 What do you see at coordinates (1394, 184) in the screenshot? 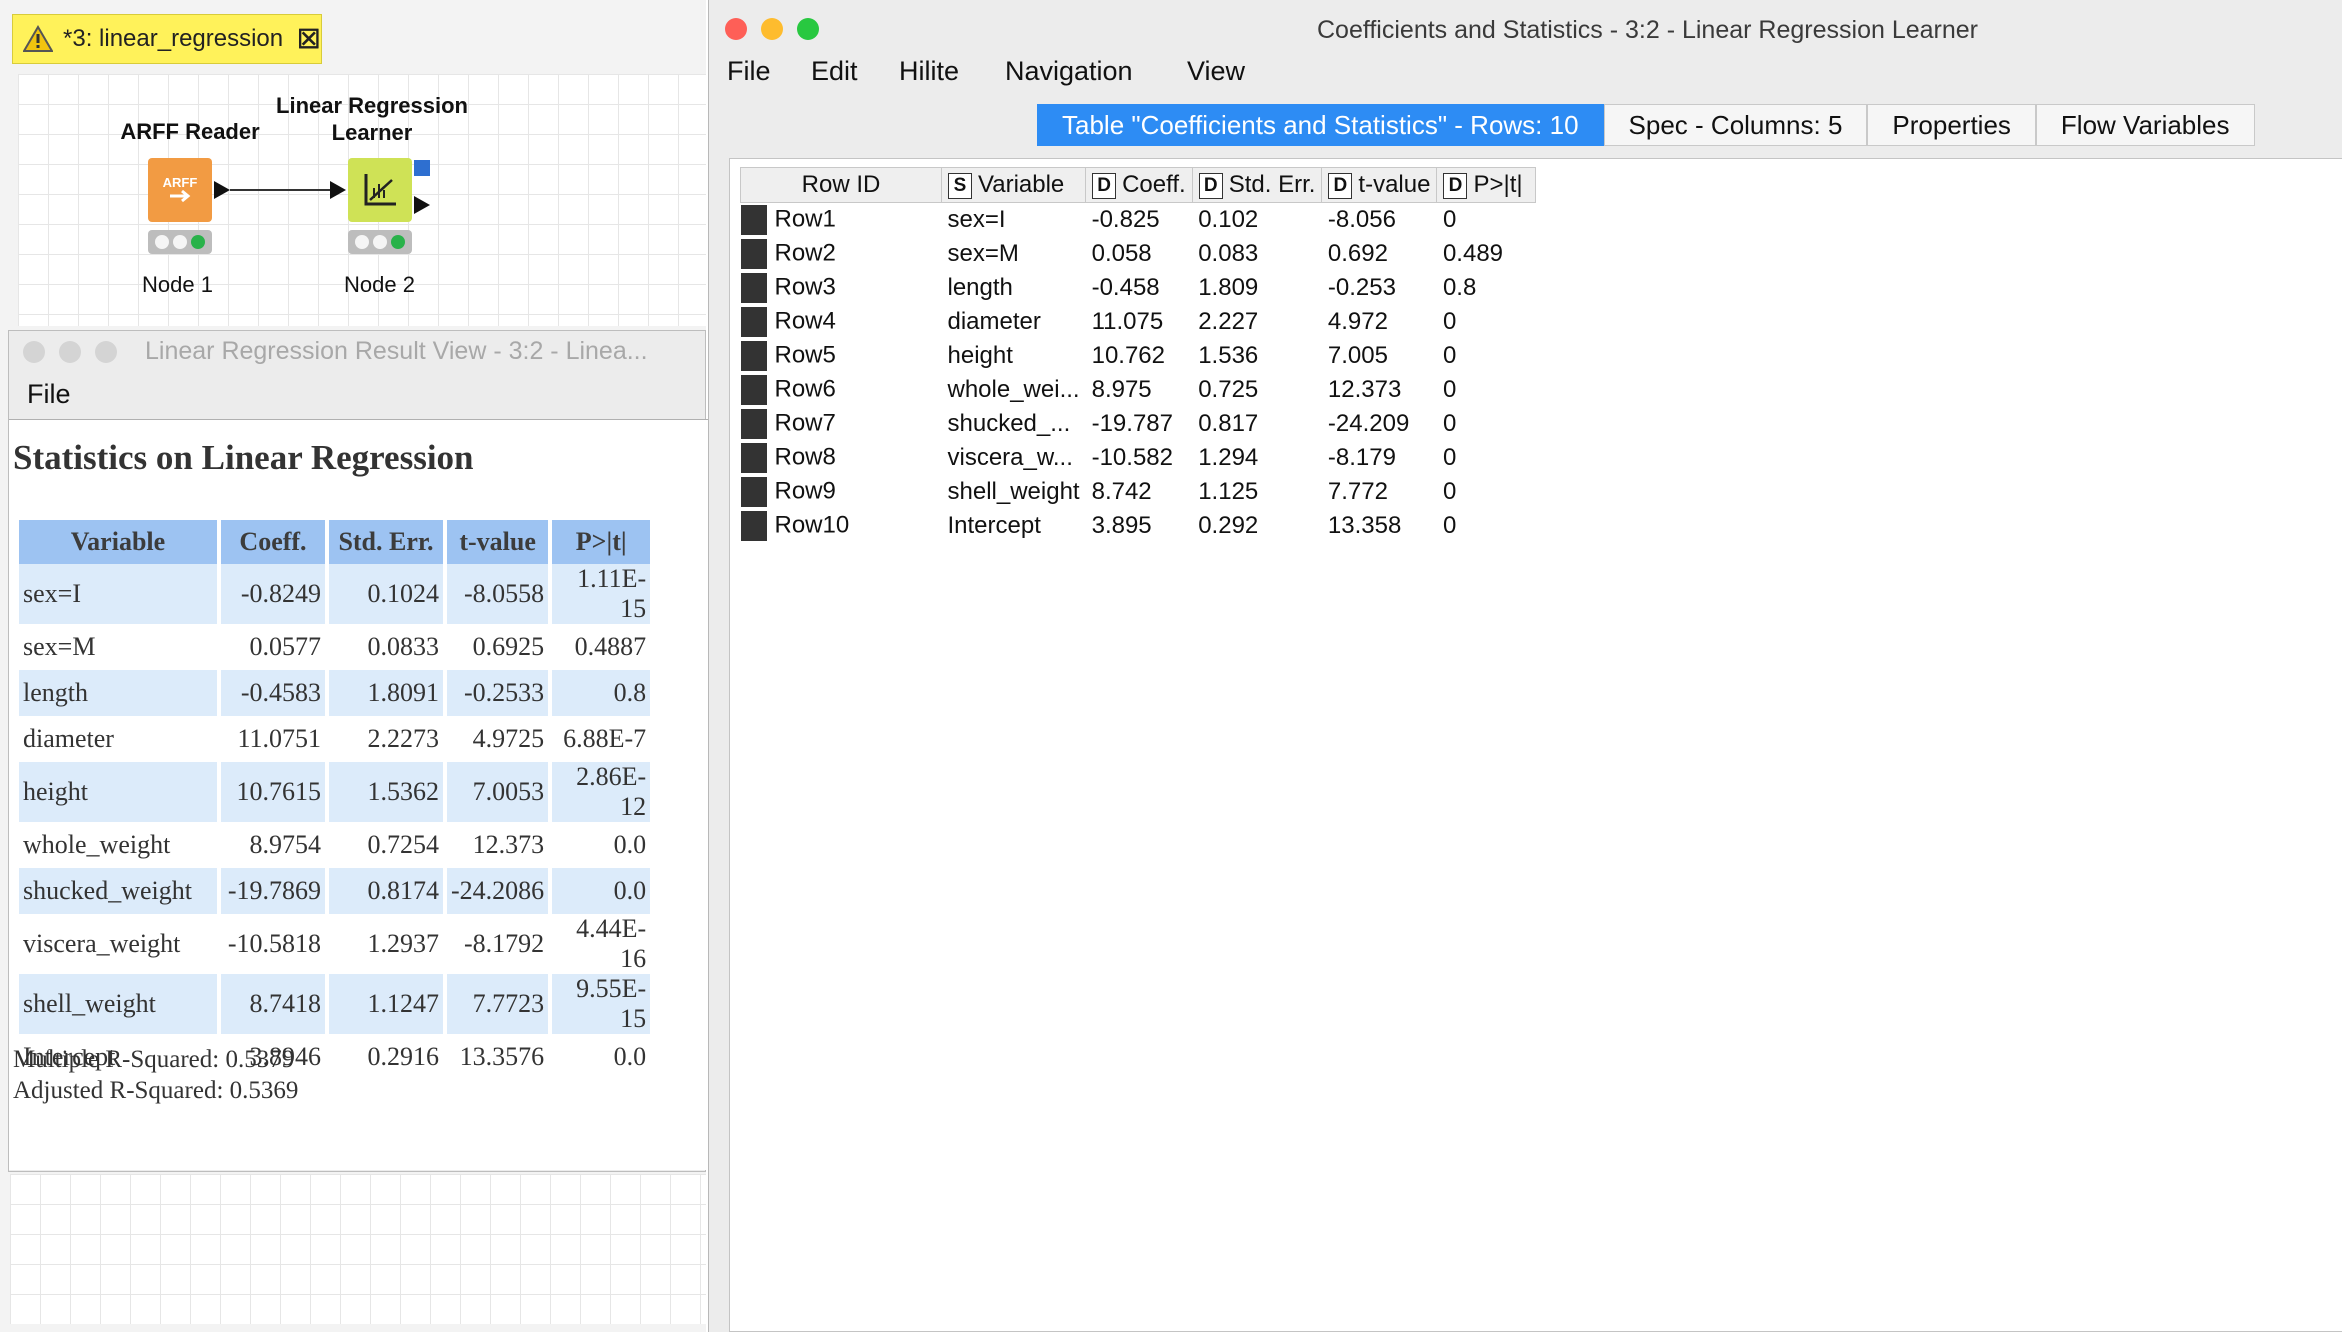
I see `column-header-label: t-value` at bounding box center [1394, 184].